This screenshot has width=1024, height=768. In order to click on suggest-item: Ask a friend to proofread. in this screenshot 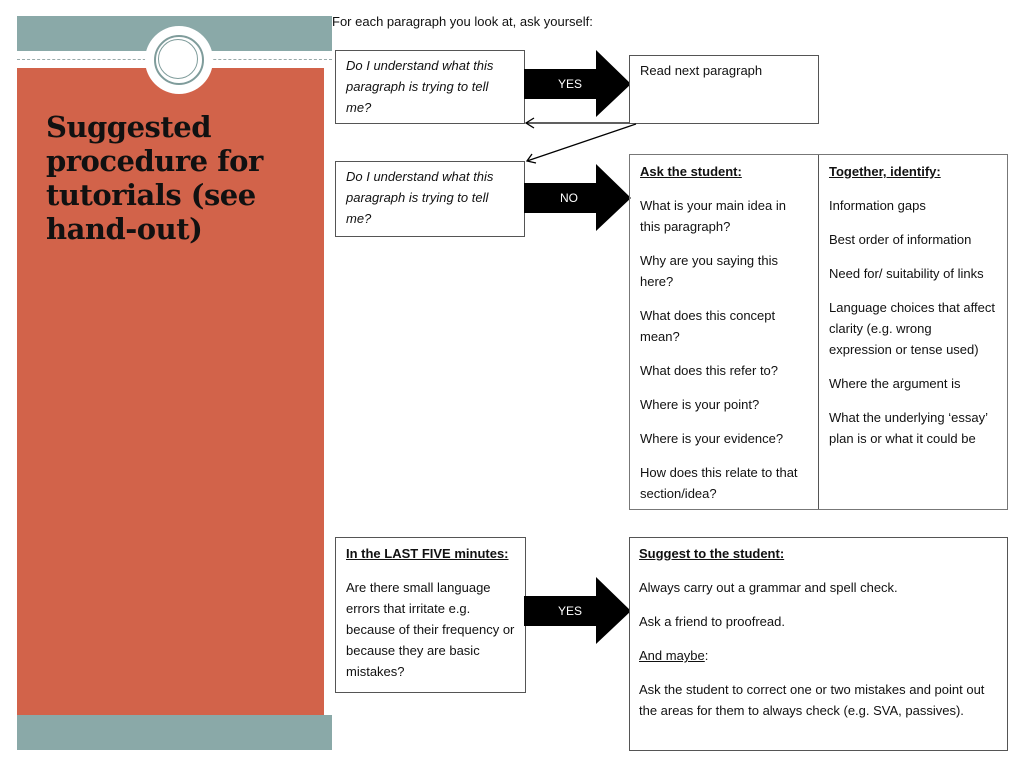, I will do `click(712, 621)`.